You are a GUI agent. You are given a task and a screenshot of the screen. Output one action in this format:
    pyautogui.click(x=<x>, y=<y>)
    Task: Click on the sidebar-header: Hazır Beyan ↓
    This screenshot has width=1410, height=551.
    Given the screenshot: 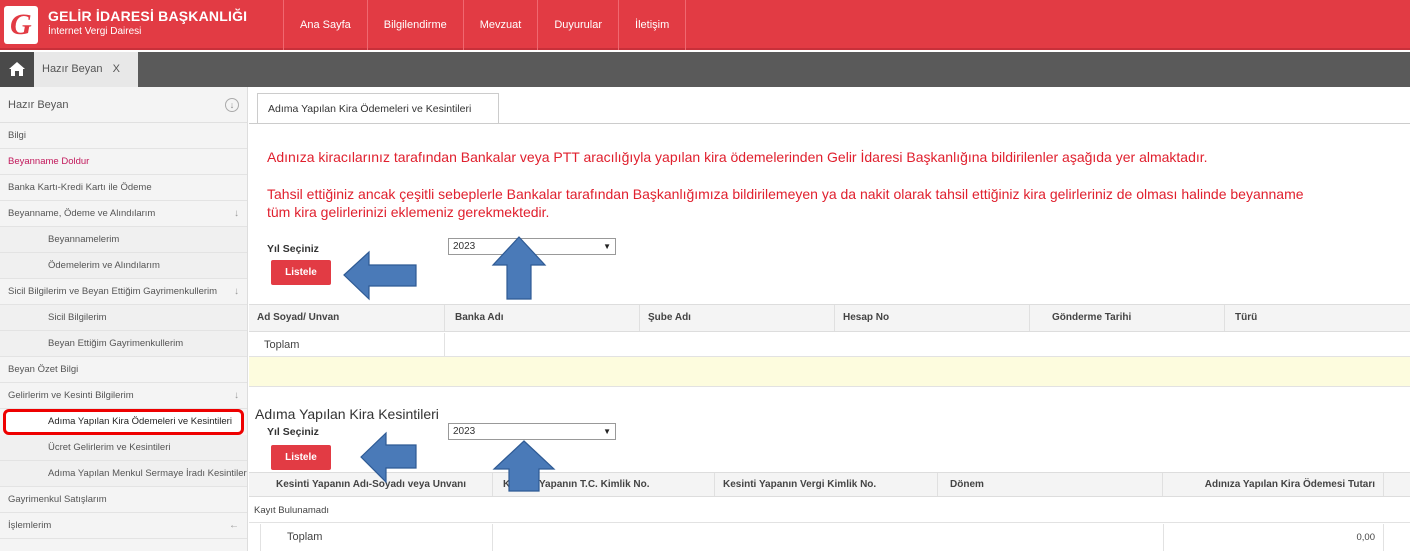 What is the action you would take?
    pyautogui.click(x=123, y=105)
    